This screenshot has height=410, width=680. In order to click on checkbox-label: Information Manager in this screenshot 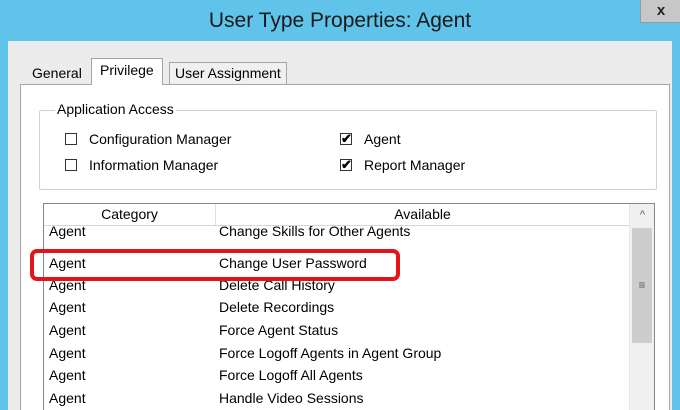, I will do `click(154, 165)`.